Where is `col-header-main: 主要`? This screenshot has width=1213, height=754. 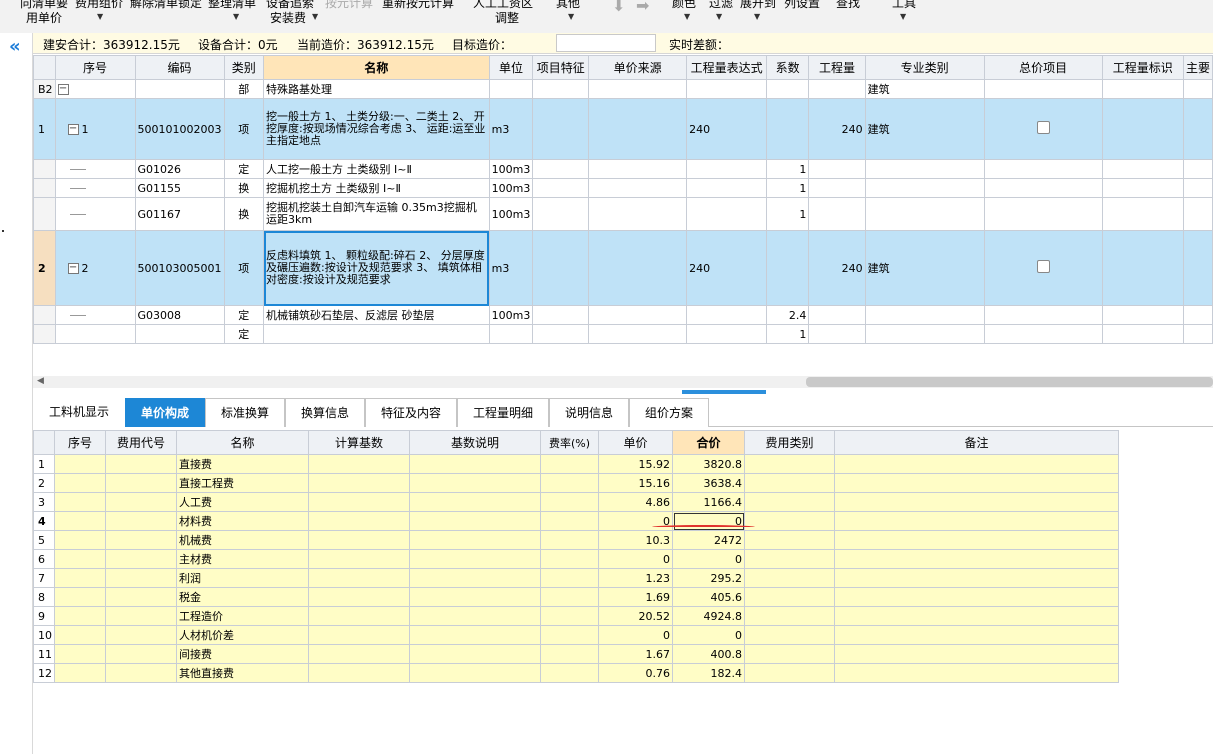 col-header-main: 主要 is located at coordinates (1197, 67).